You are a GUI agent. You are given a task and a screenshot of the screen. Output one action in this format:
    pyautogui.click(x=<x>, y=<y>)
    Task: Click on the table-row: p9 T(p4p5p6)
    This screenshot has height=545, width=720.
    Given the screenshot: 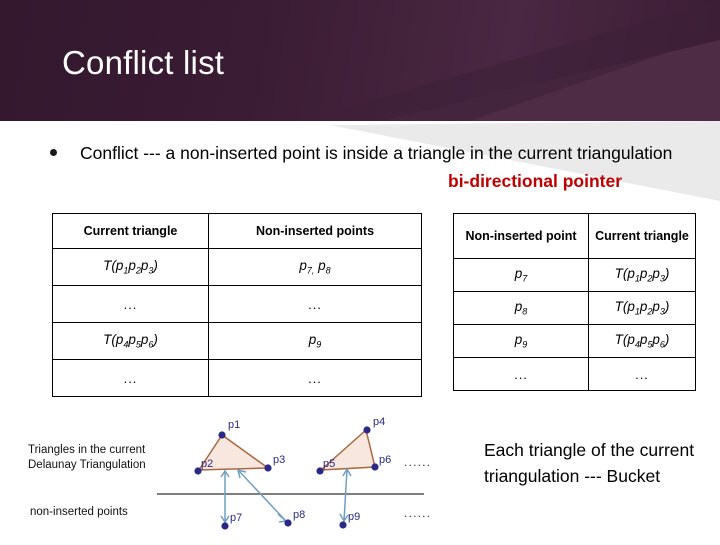 What is the action you would take?
    pyautogui.click(x=574, y=341)
    